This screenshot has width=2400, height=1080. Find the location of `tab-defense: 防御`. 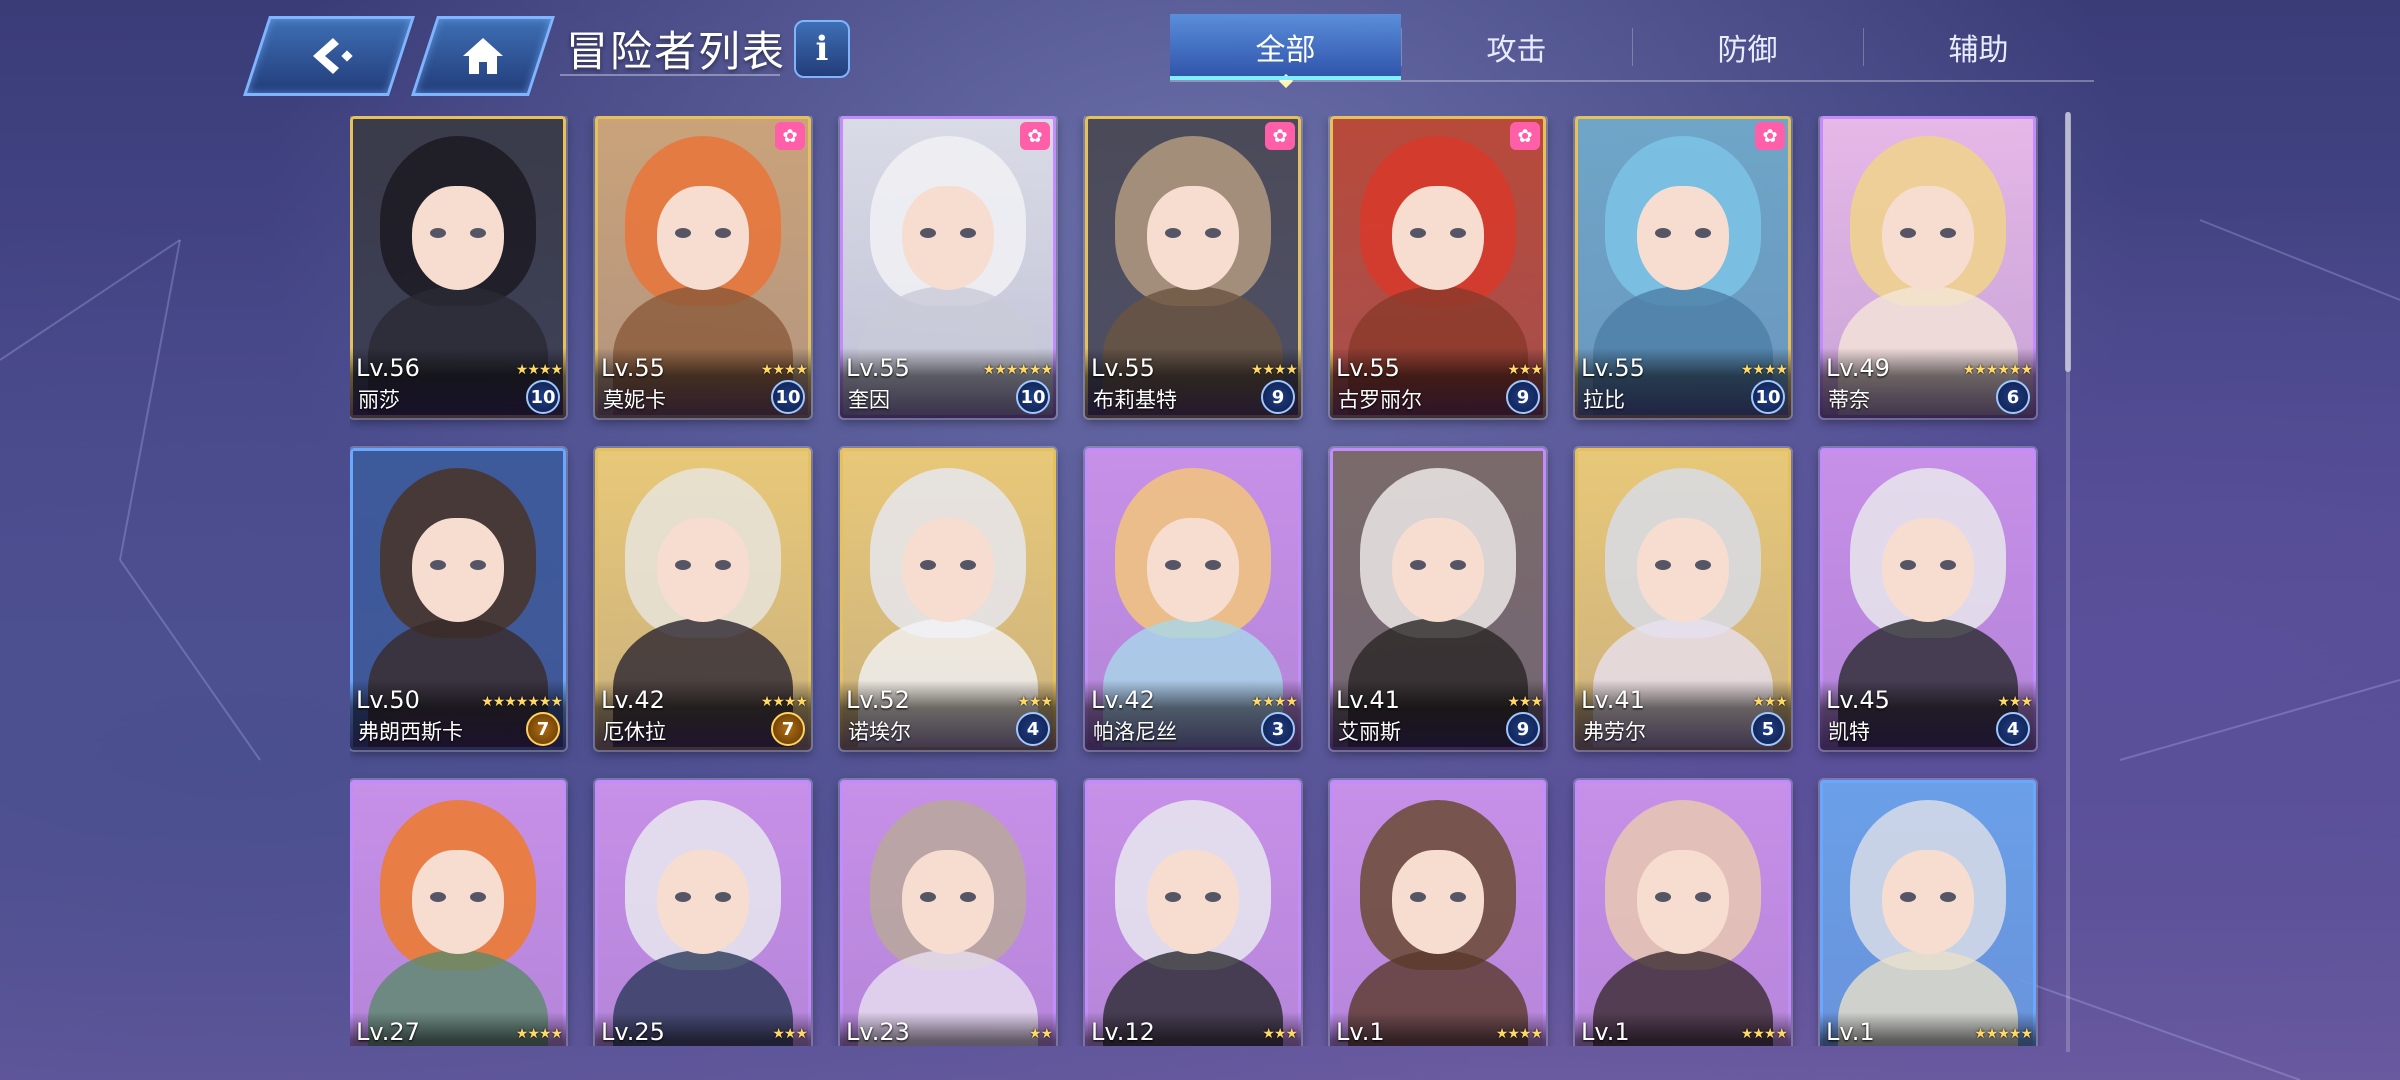

tab-defense: 防御 is located at coordinates (1747, 47).